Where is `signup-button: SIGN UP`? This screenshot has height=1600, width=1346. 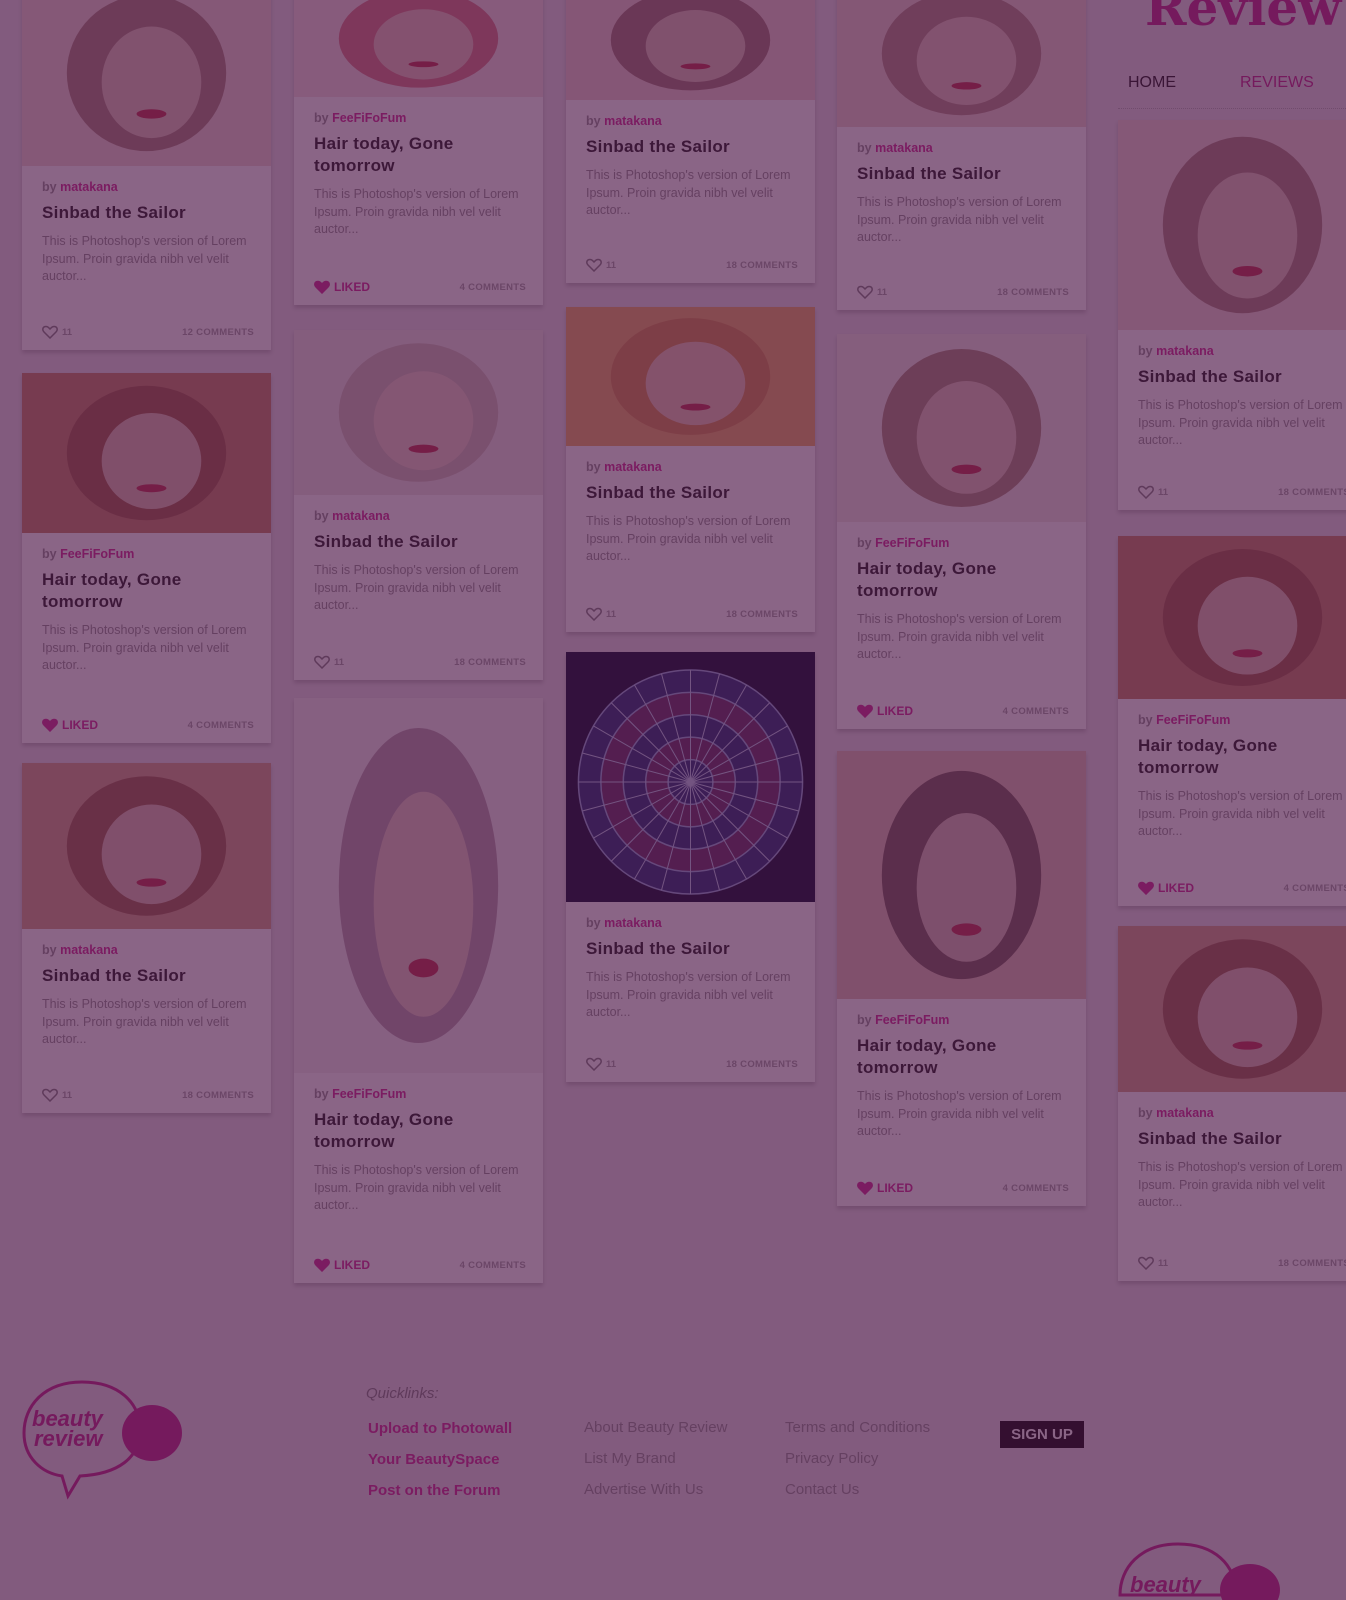 signup-button: SIGN UP is located at coordinates (1042, 1434).